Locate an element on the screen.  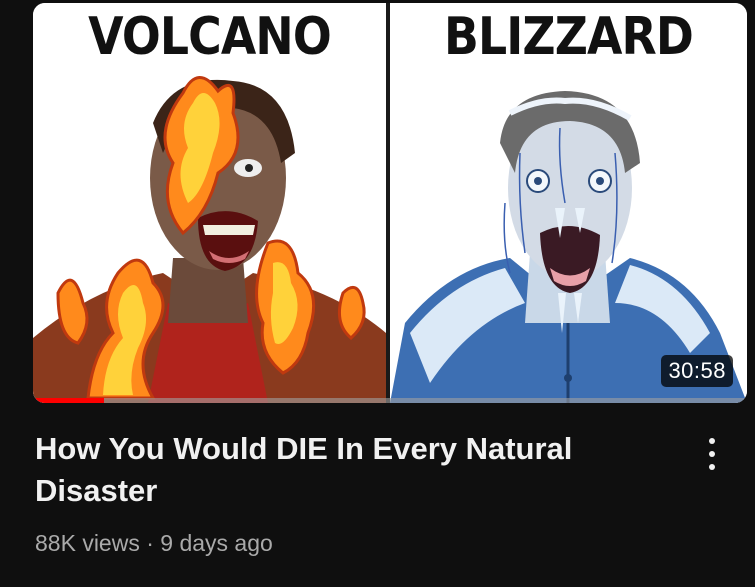
video-meta: 88K views · 9 days ago is located at coordinates (154, 543).